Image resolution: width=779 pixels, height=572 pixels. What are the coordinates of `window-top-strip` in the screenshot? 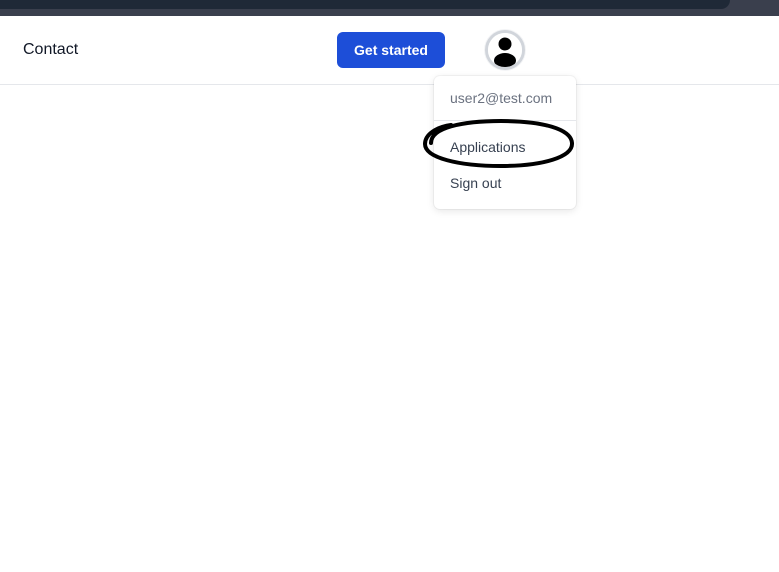 It's located at (389, 8).